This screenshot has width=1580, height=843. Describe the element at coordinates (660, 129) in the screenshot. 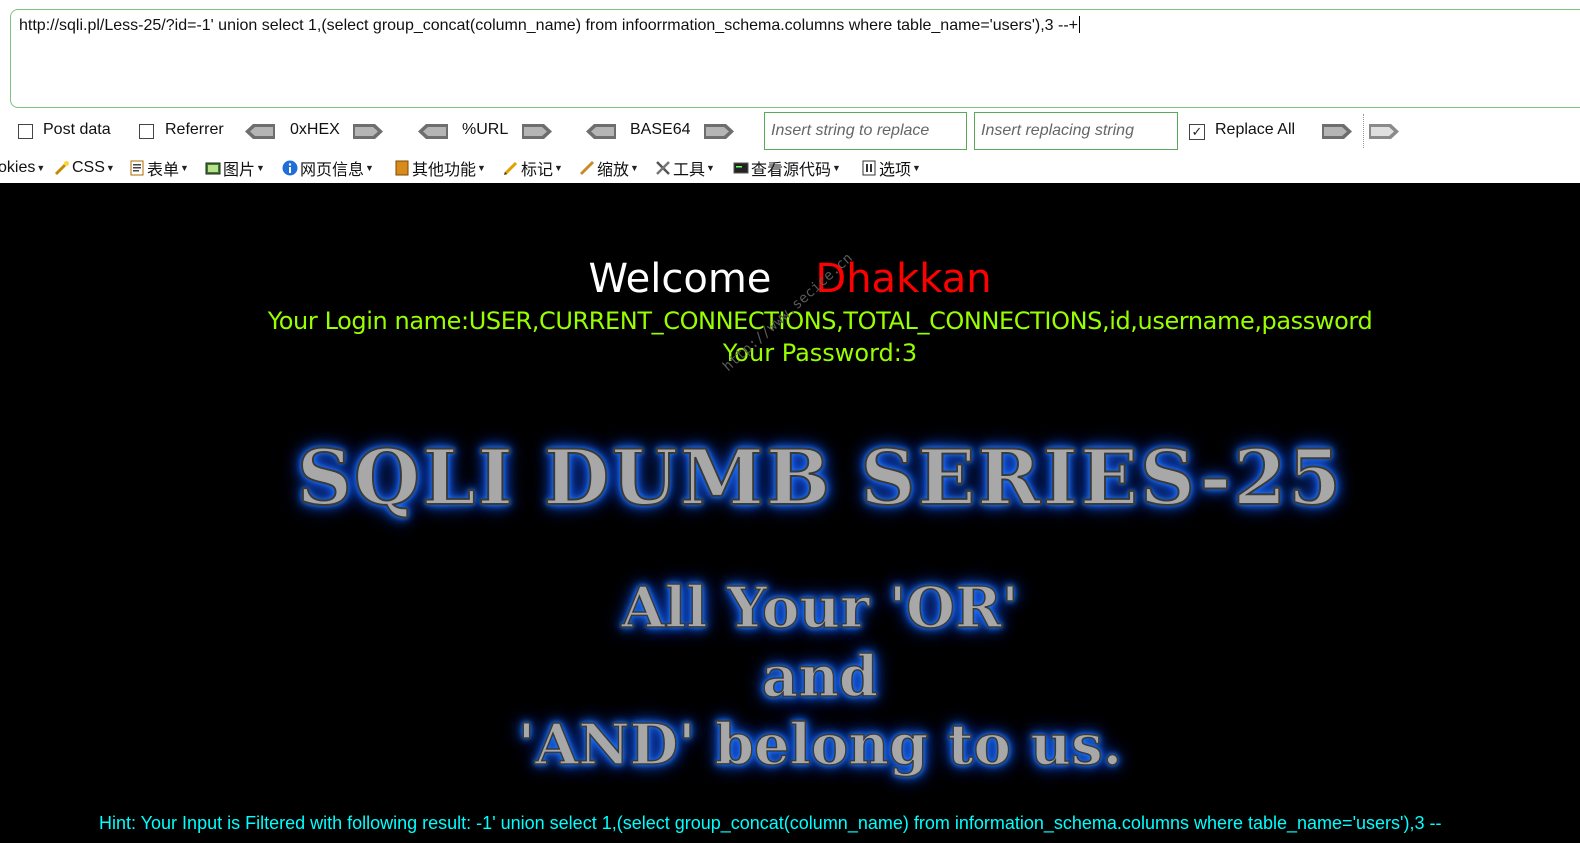

I see `base64-label: BASE64` at that location.